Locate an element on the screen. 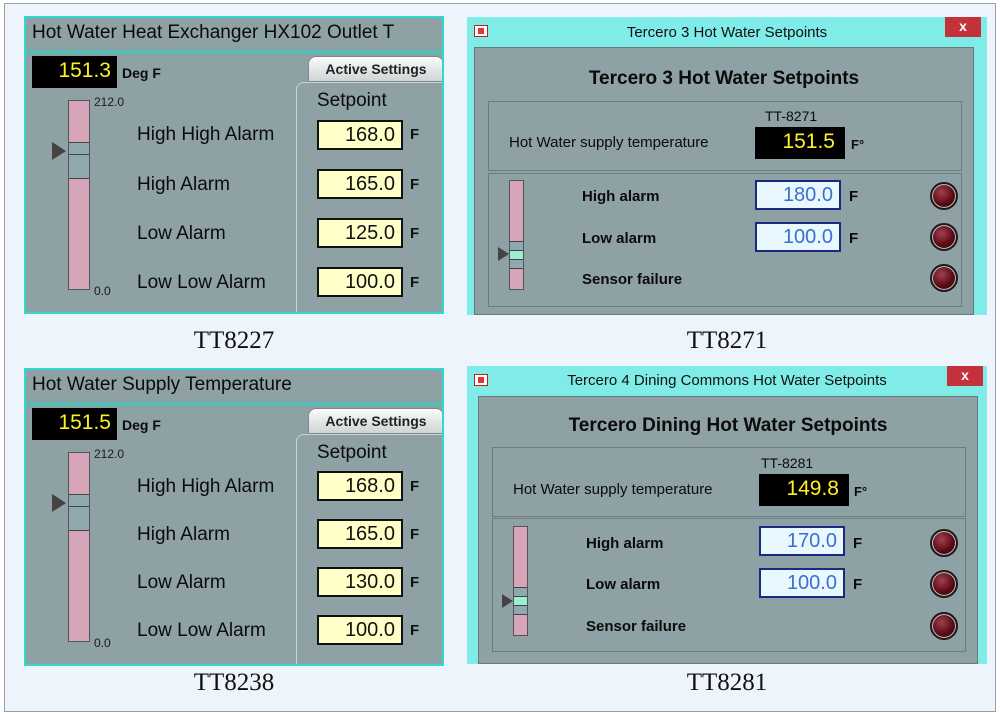 The image size is (1000, 715). caption-tt8281: TT8281 is located at coordinates (727, 682).